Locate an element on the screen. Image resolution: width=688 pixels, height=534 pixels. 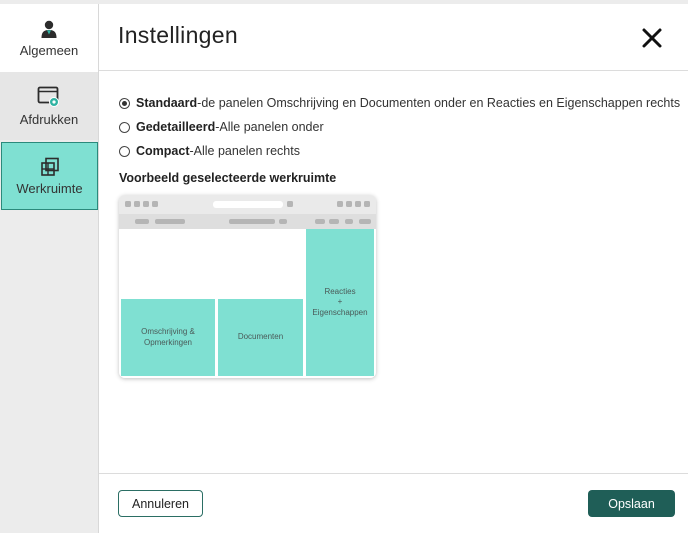
panel-reacties: Reacties + Eigenschappen is located at coordinates (340, 302).